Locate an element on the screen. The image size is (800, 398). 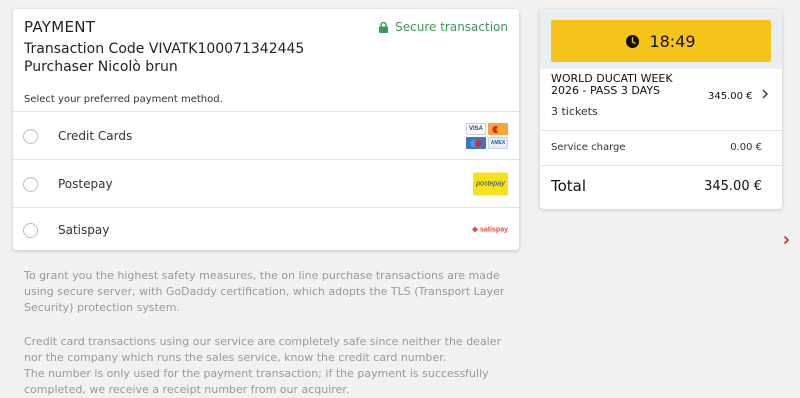
secure-transaction-badge: Secure transaction is located at coordinates (443, 27).